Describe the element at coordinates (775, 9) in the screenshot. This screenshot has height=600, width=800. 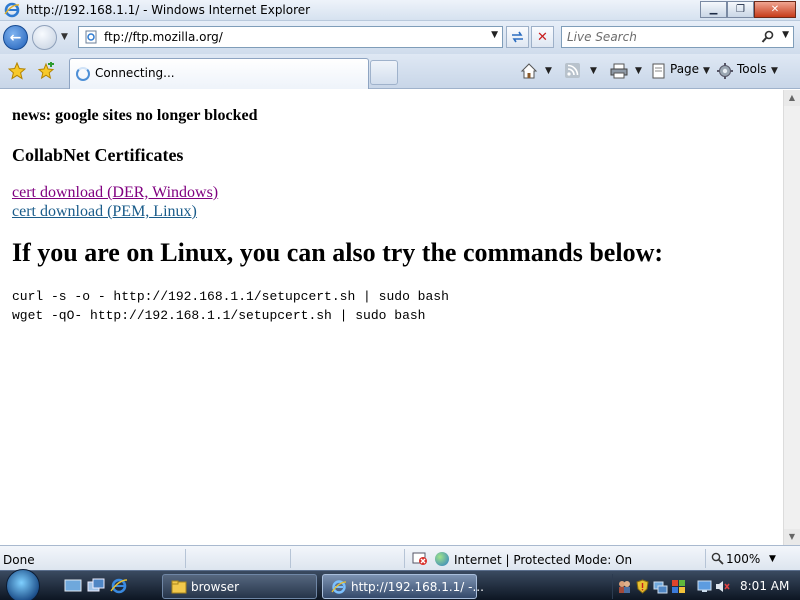
I see `close-button: ✕` at that location.